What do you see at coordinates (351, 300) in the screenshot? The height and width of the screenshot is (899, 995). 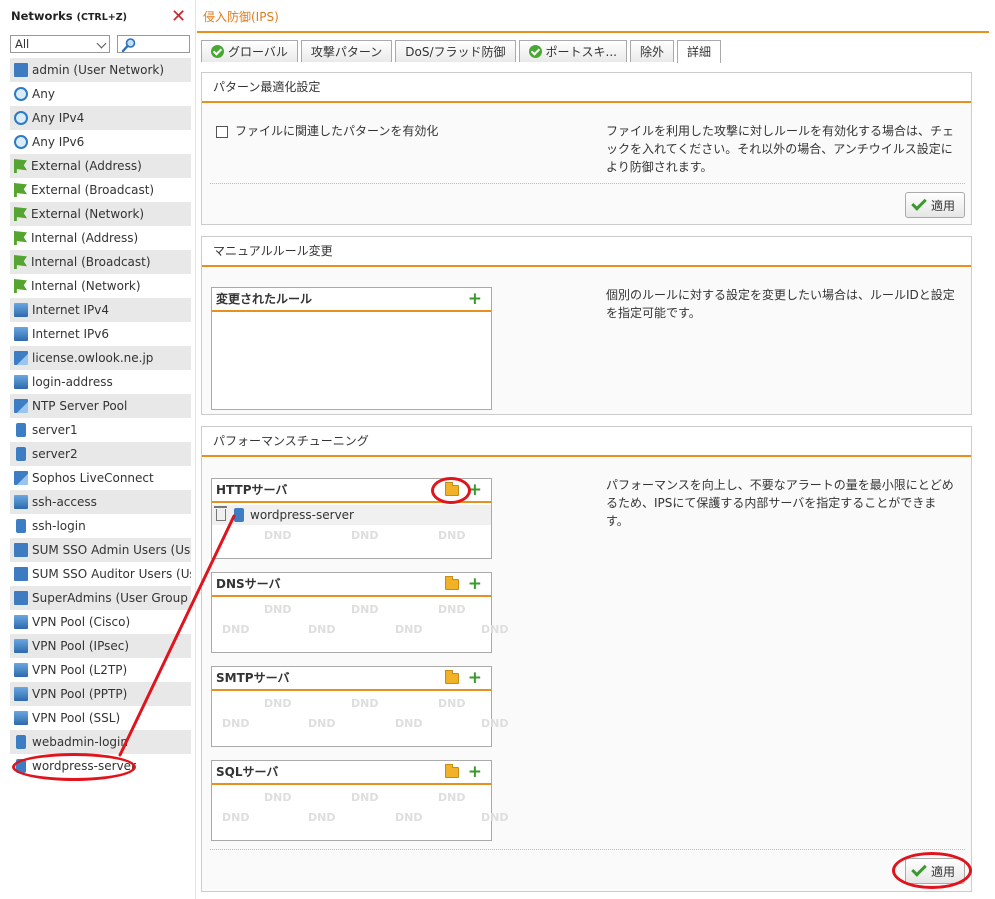 I see `box-title: 変更されたルール +` at bounding box center [351, 300].